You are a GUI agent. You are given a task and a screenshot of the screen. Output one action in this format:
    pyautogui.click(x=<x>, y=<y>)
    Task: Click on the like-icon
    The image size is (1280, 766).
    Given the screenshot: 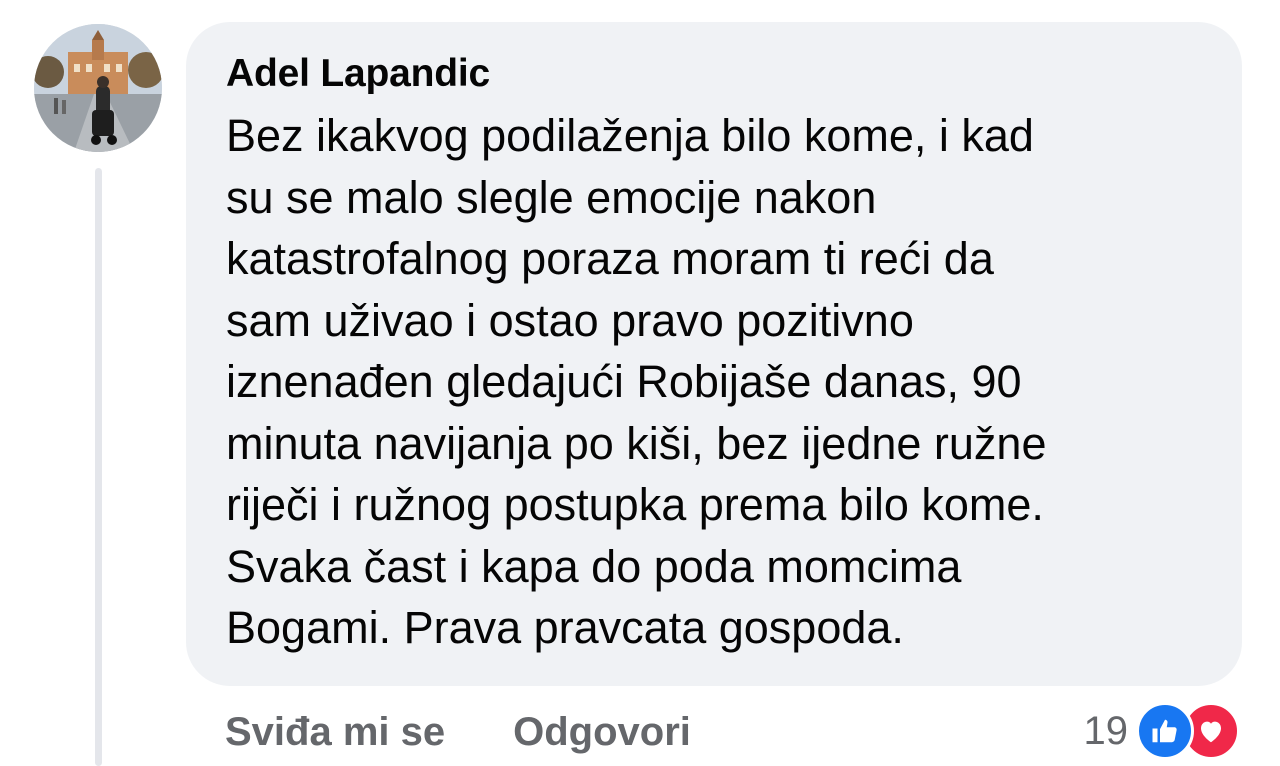 What is the action you would take?
    pyautogui.click(x=1165, y=731)
    